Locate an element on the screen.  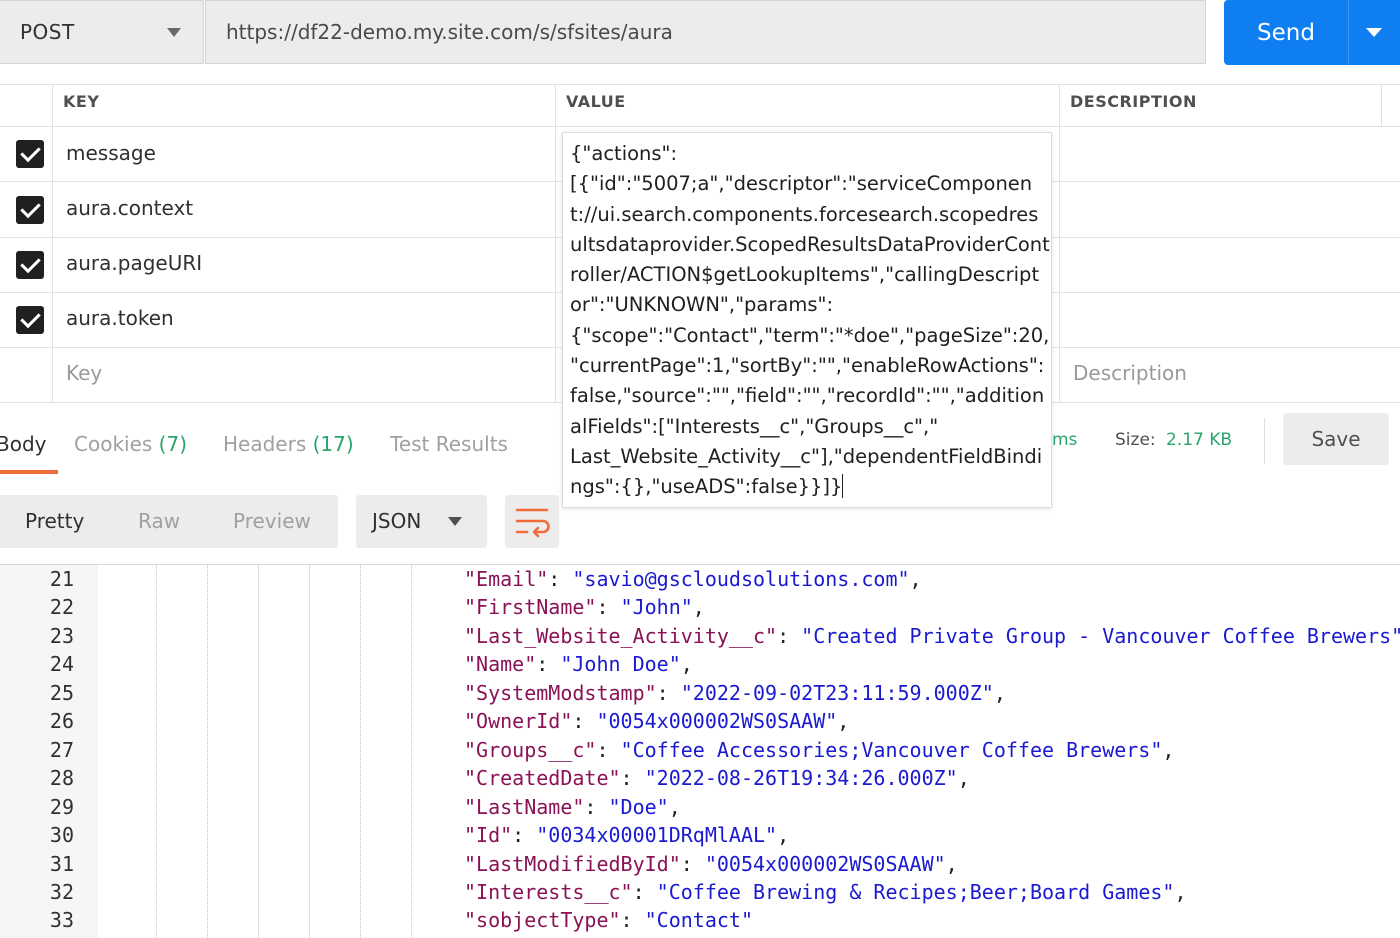
tab-body: Body is located at coordinates (23, 444).